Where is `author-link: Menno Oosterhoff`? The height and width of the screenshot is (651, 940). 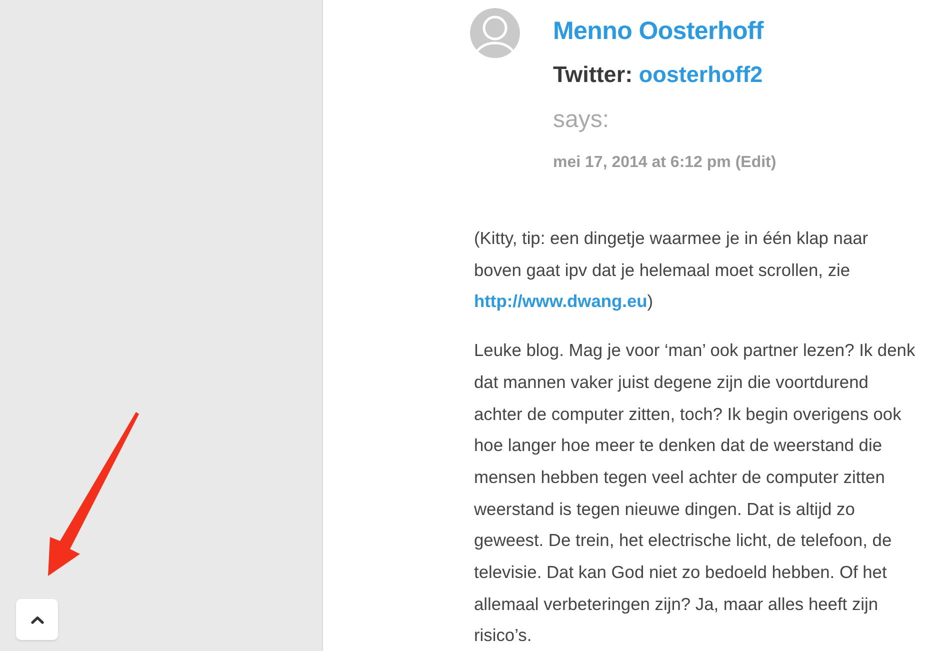 author-link: Menno Oosterhoff is located at coordinates (658, 31).